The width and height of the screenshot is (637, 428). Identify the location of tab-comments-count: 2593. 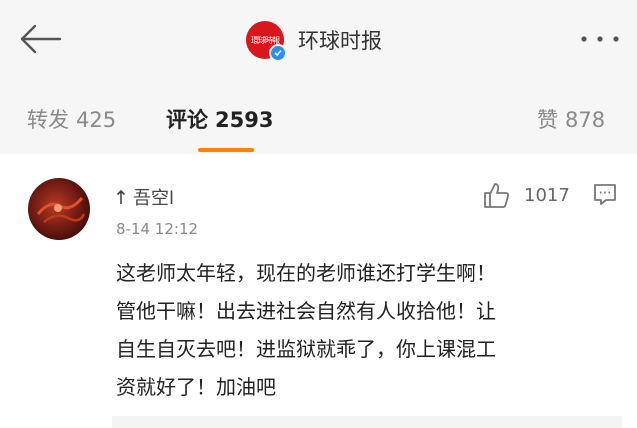
(244, 120).